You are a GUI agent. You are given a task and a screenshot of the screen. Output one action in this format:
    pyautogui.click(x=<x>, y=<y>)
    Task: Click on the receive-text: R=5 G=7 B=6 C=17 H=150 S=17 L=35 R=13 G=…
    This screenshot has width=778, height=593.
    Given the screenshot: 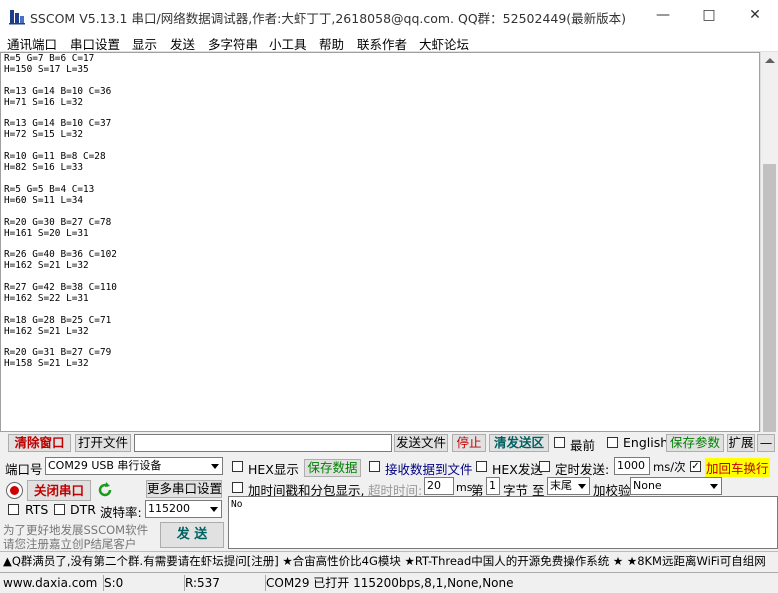 What is the action you would take?
    pyautogui.click(x=60, y=211)
    